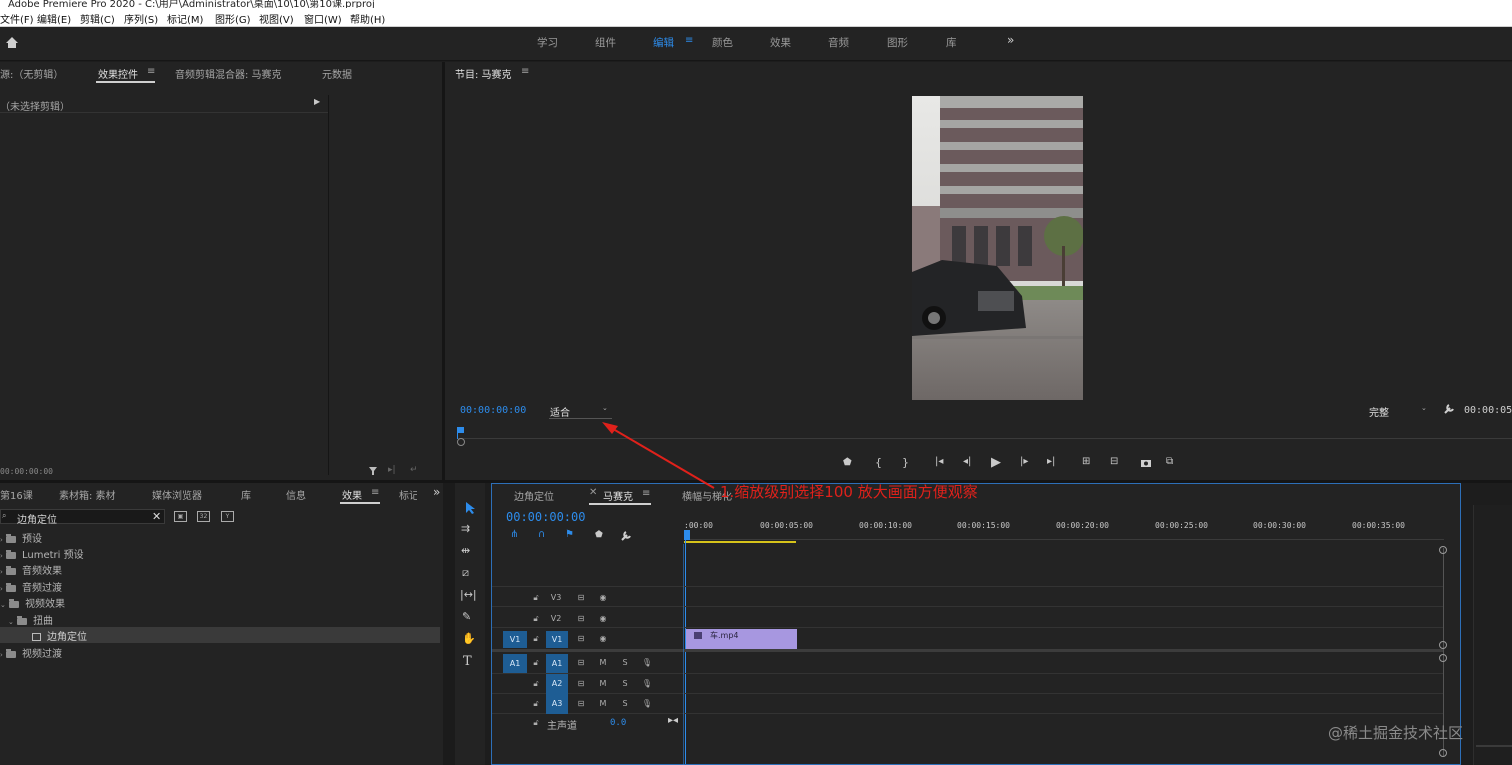 This screenshot has height=765, width=1512. I want to click on program-playhead-timecode: 00:00:00:00, so click(493, 410).